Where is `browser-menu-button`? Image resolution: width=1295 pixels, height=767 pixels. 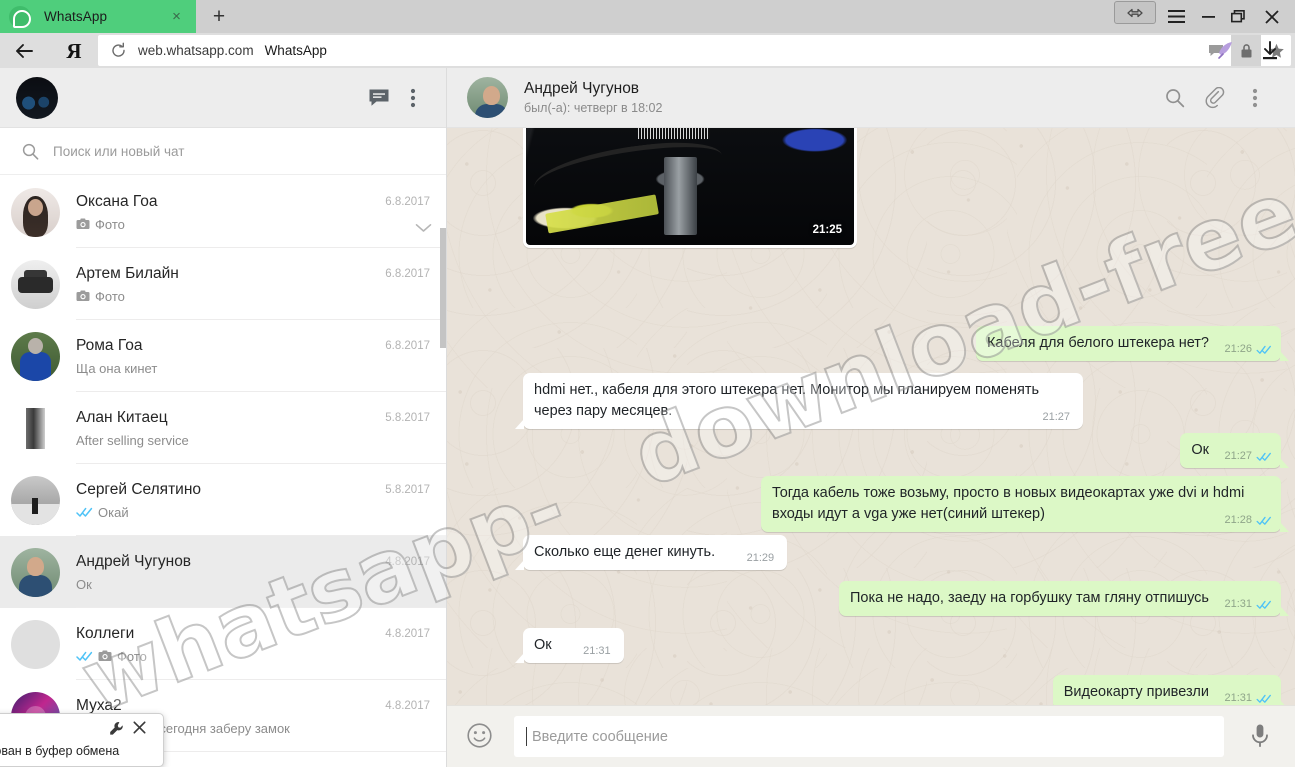
browser-menu-button is located at coordinates (1176, 16).